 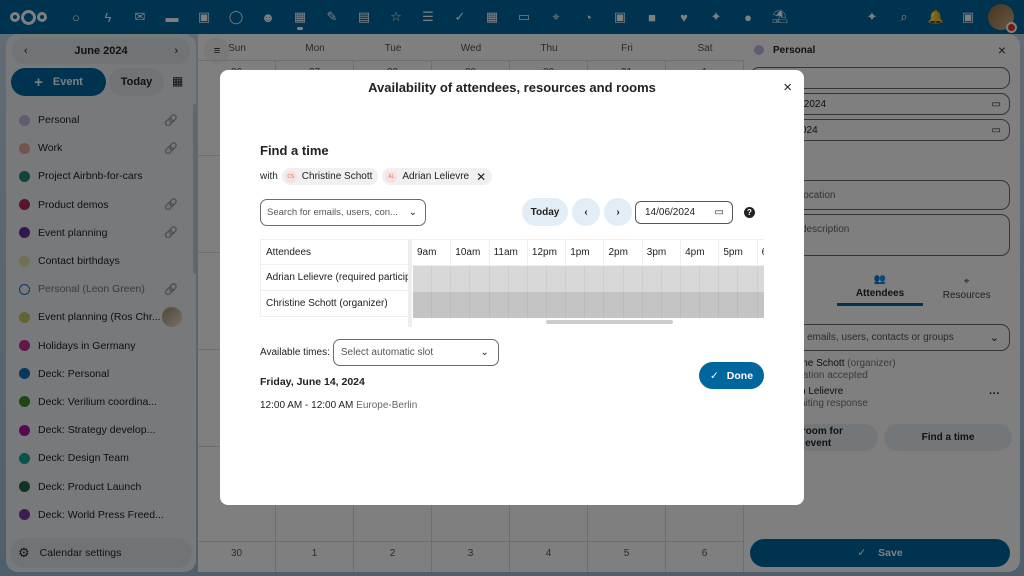 I want to click on available-times: Available times: Select automatic slot ⌄, so click(x=379, y=352).